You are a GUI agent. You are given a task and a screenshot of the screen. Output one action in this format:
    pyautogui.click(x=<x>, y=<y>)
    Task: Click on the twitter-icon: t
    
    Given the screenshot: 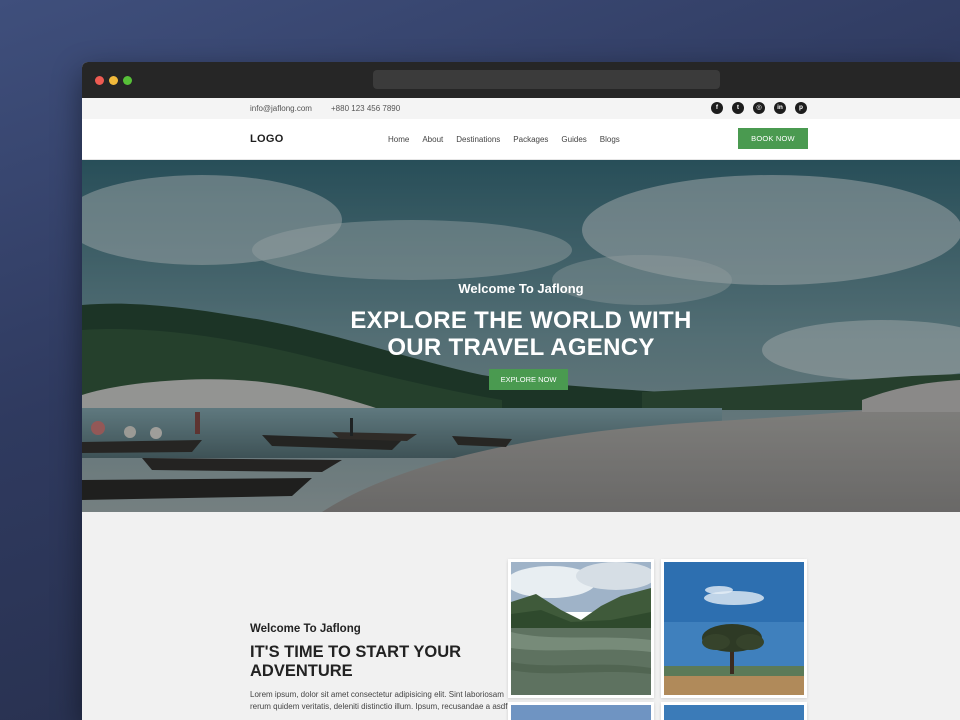 What is the action you would take?
    pyautogui.click(x=738, y=108)
    